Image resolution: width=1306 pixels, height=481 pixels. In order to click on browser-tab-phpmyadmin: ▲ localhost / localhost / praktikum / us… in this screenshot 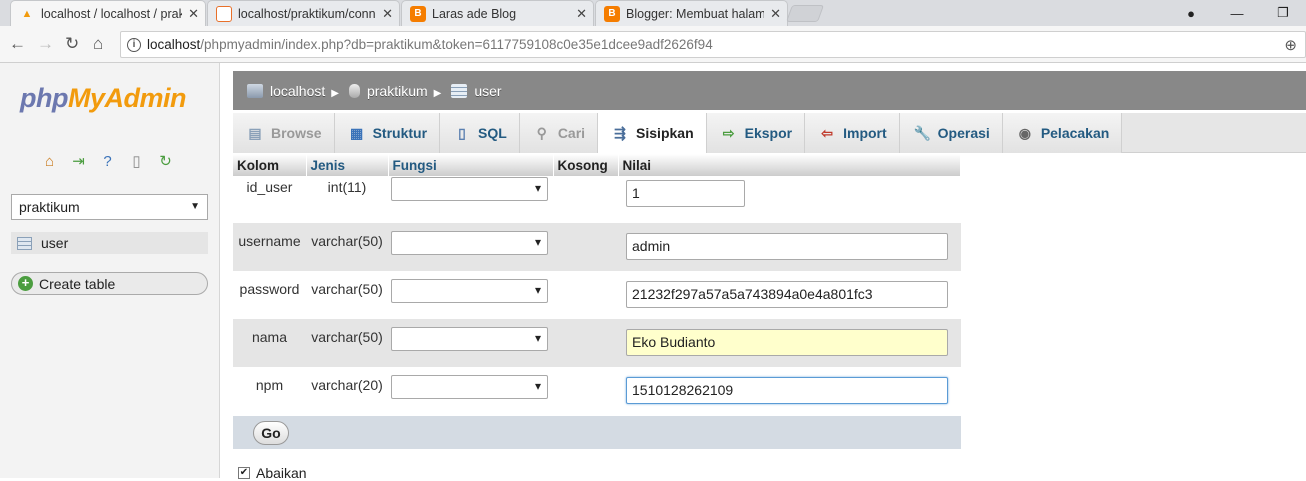, I will do `click(108, 13)`.